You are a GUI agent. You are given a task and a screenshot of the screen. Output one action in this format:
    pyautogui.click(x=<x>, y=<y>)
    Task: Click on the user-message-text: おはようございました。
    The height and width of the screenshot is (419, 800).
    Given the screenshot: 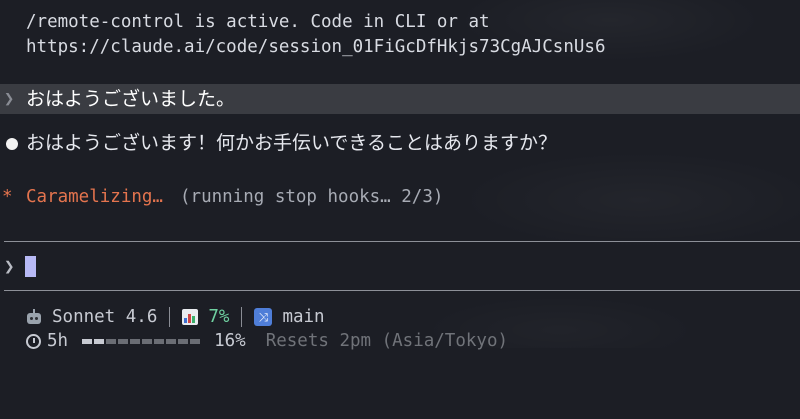 What is the action you would take?
    pyautogui.click(x=131, y=99)
    